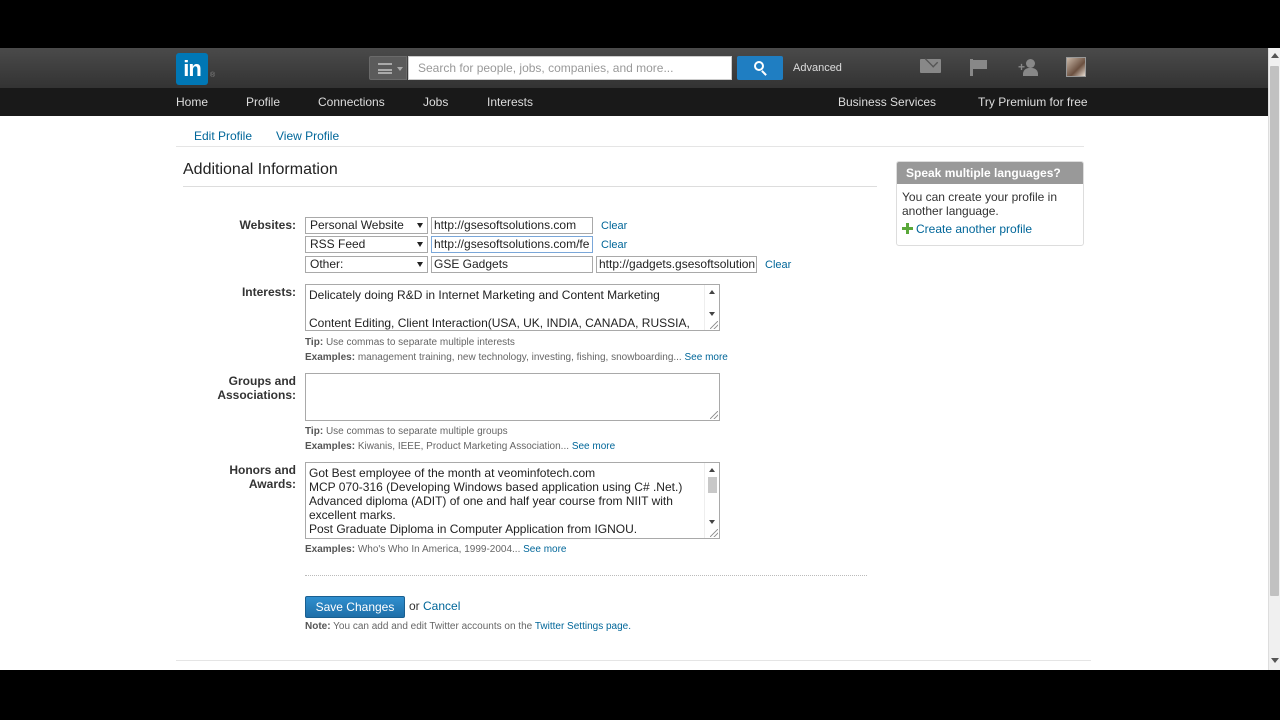 The image size is (1280, 720). I want to click on tab-view-profile: View Profile, so click(307, 136).